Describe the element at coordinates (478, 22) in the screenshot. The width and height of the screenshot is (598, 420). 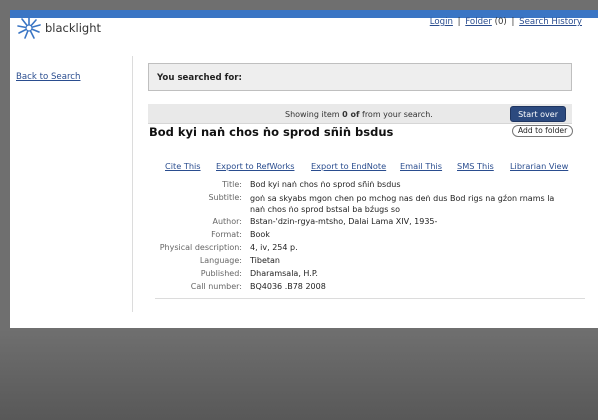
I see `folder-link: Folder` at that location.